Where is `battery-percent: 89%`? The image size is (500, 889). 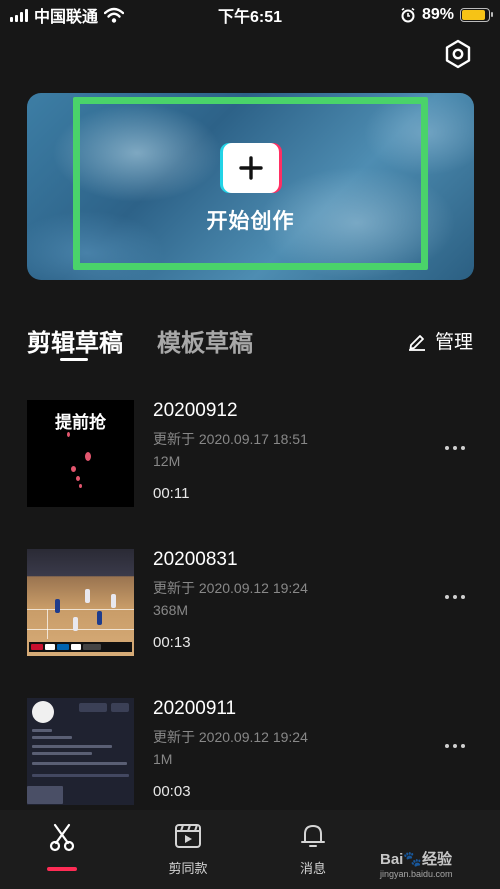 battery-percent: 89% is located at coordinates (437, 14).